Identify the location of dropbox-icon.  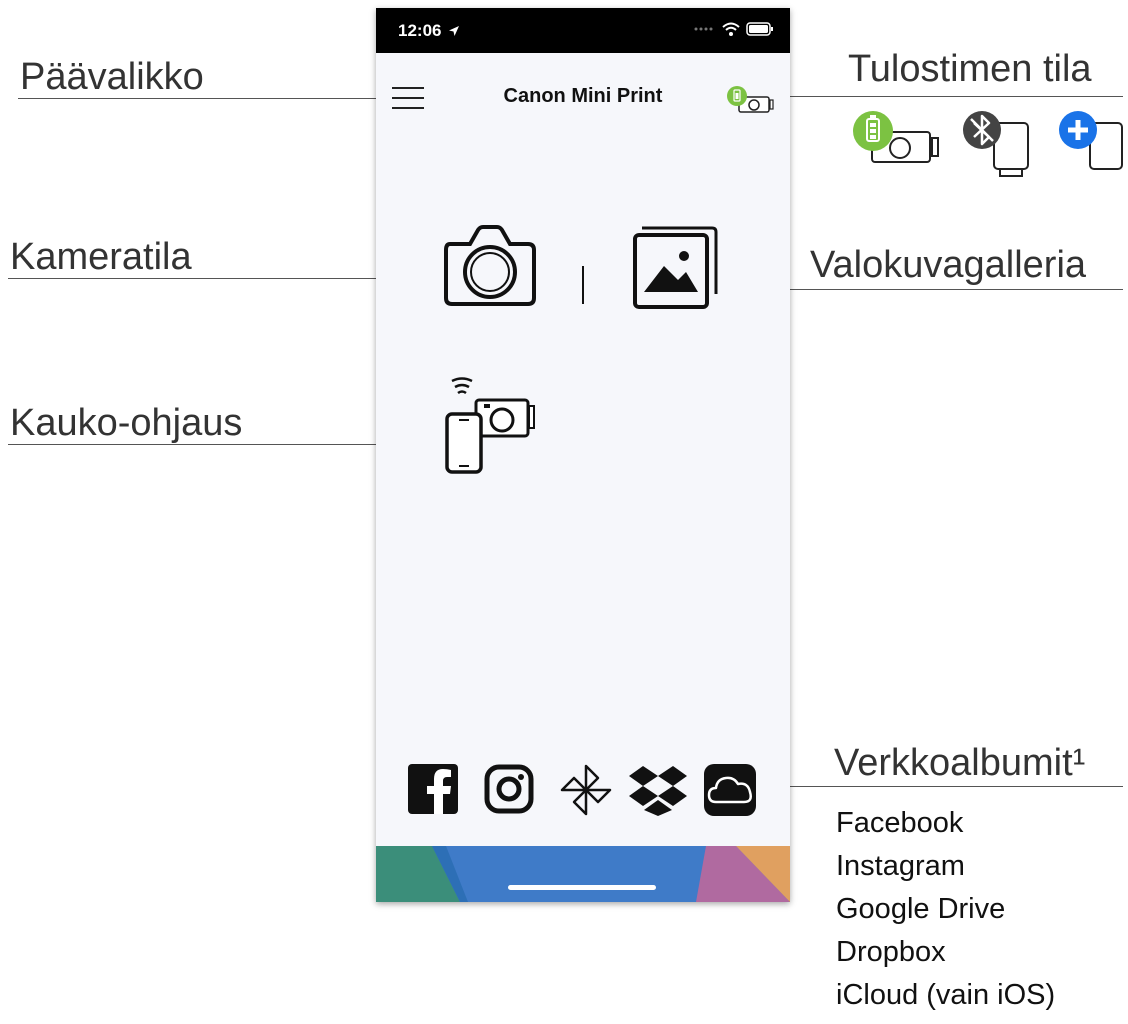
(658, 790).